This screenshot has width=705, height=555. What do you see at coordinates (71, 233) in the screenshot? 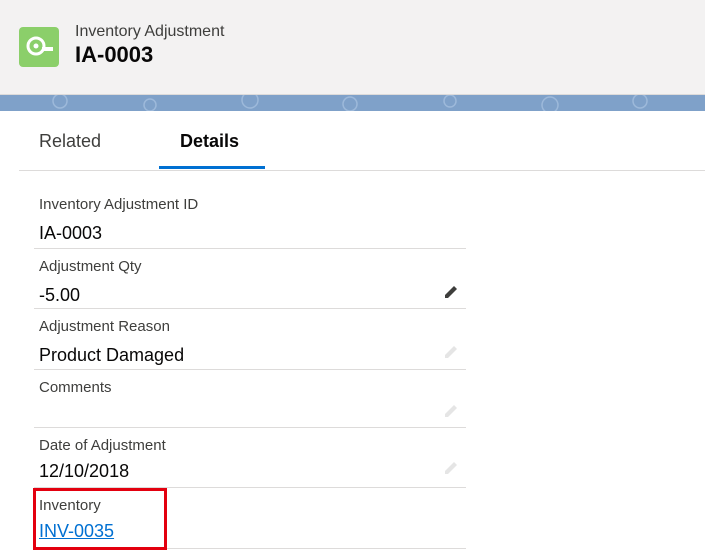
I see `field-value: IA-0003` at bounding box center [71, 233].